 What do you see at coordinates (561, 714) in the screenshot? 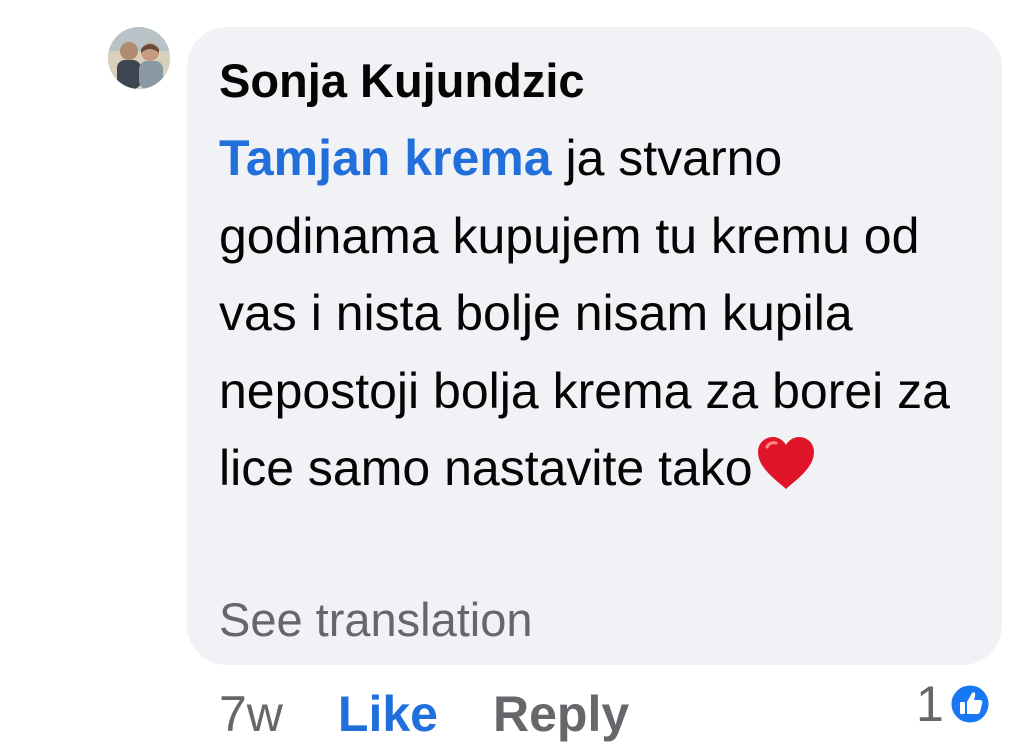
I see `reply-button: Reply` at bounding box center [561, 714].